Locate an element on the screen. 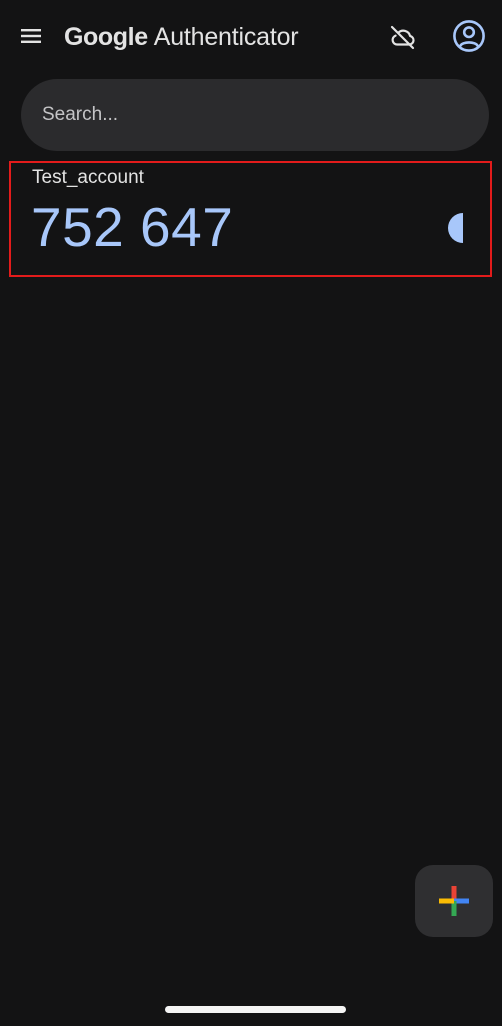 The width and height of the screenshot is (502, 1026). search-bar is located at coordinates (255, 115).